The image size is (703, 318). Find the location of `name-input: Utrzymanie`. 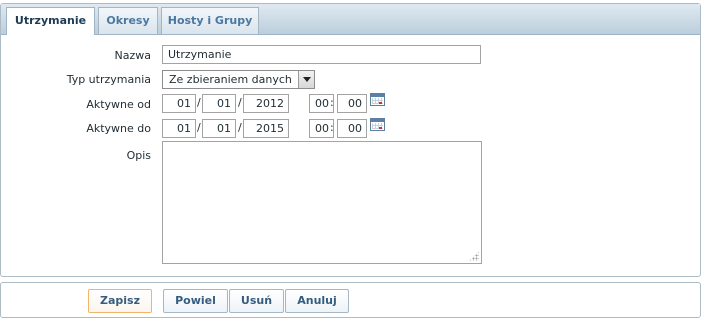

name-input: Utrzymanie is located at coordinates (321, 54).